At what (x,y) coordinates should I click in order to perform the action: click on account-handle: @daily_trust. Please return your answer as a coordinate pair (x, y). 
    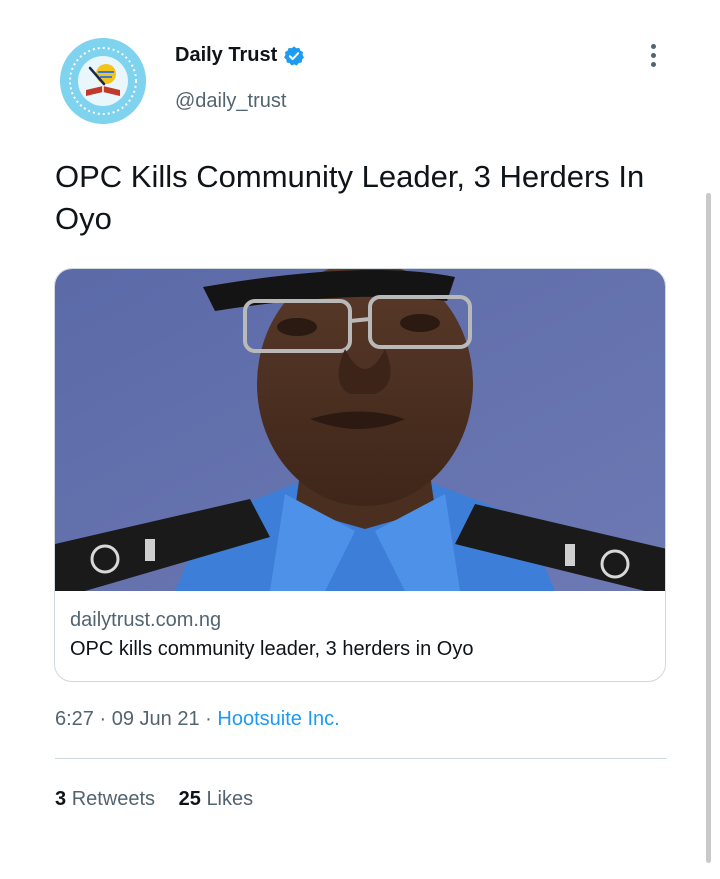
    Looking at the image, I should click on (230, 101).